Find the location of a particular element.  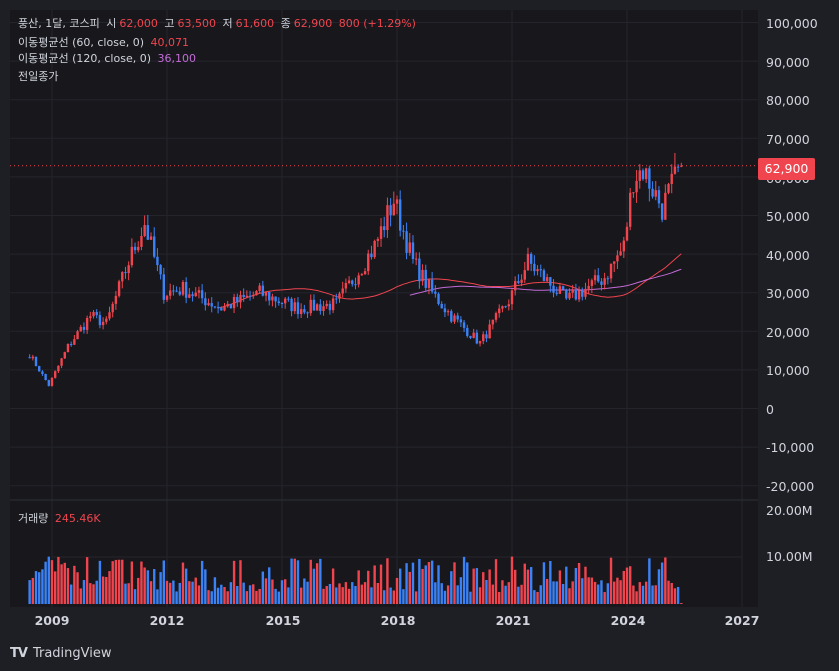

tradingview-brand: TV TradingView is located at coordinates (60, 653).